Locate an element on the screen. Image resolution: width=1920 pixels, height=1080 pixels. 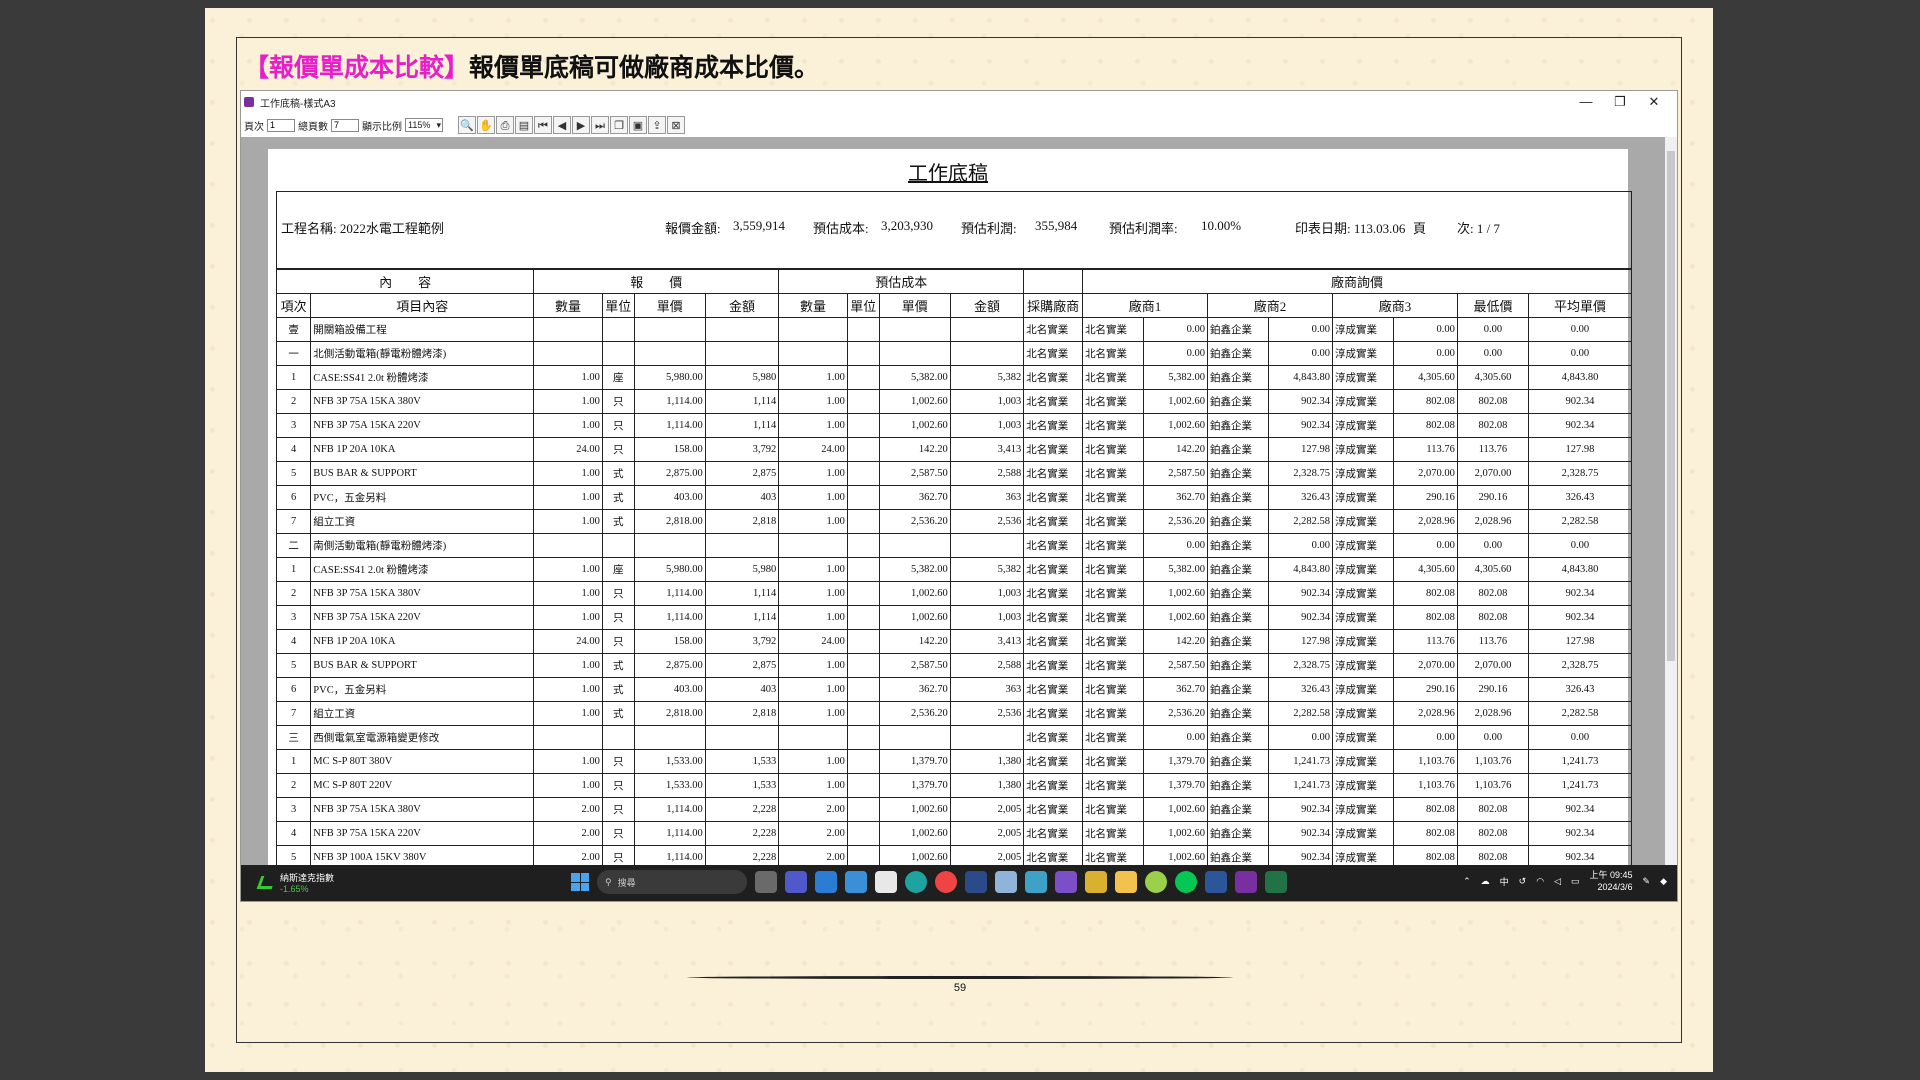
ime-icon: ↺ is located at coordinates (1523, 881).